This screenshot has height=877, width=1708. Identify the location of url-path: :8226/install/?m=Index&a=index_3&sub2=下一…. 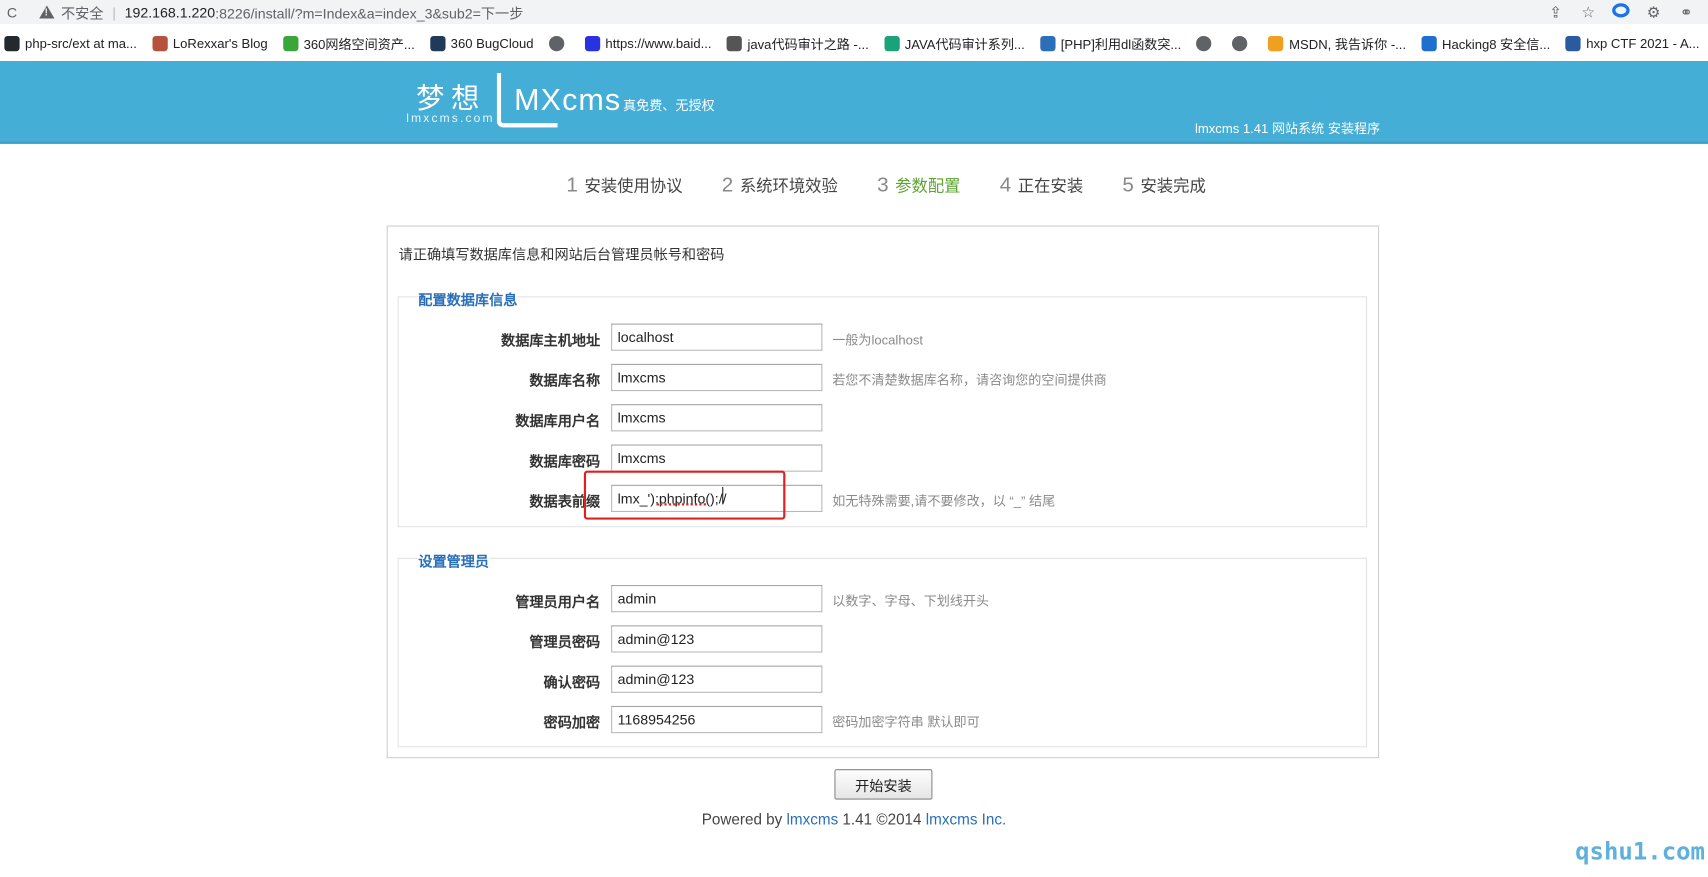
(369, 13).